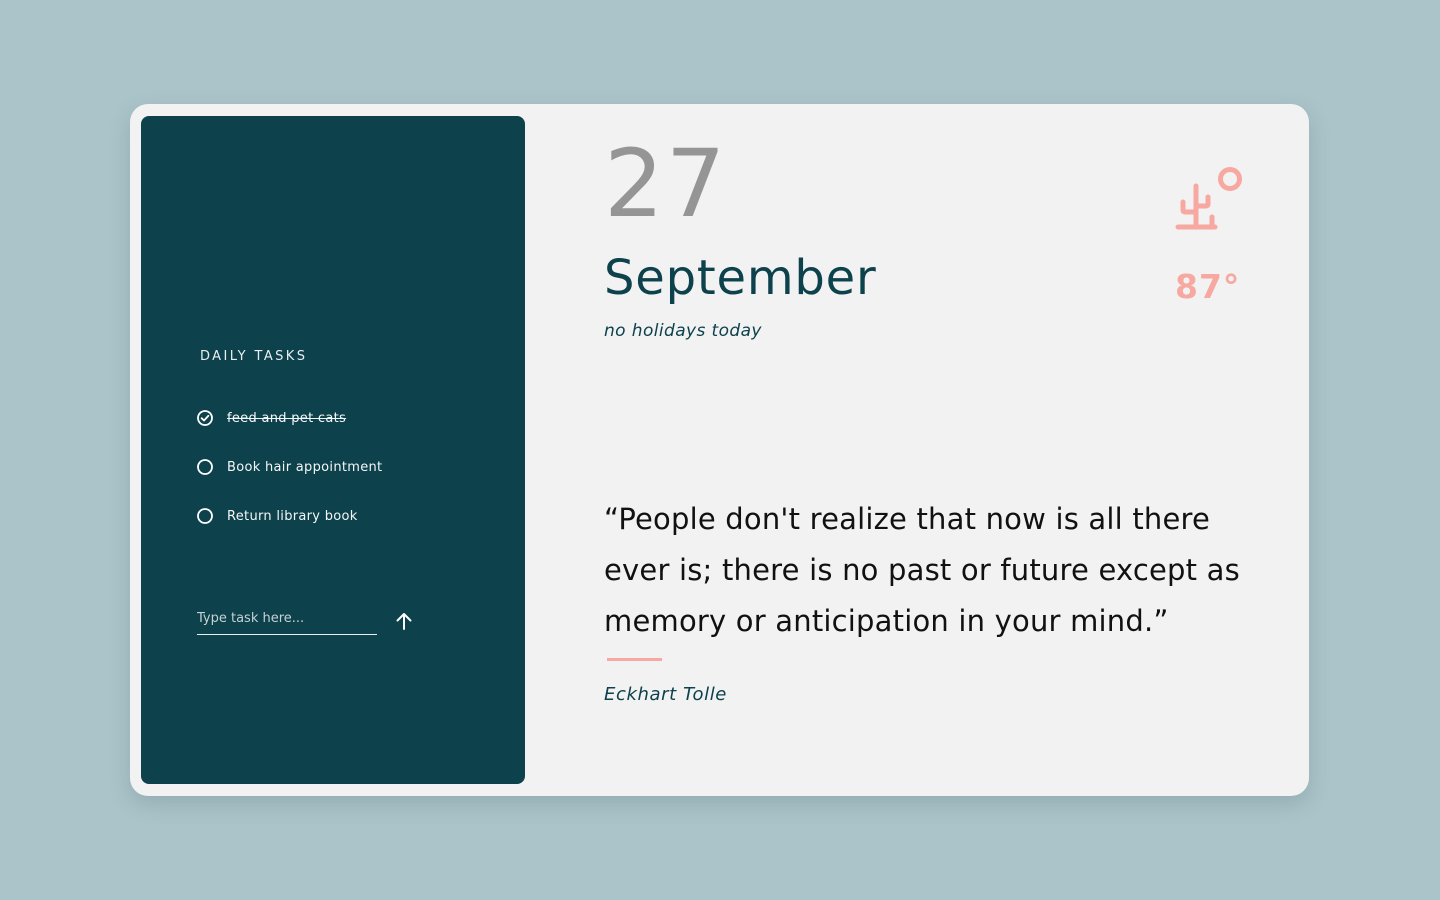 This screenshot has height=900, width=1440. Describe the element at coordinates (205, 418) in the screenshot. I see `checked-circle-icon` at that location.